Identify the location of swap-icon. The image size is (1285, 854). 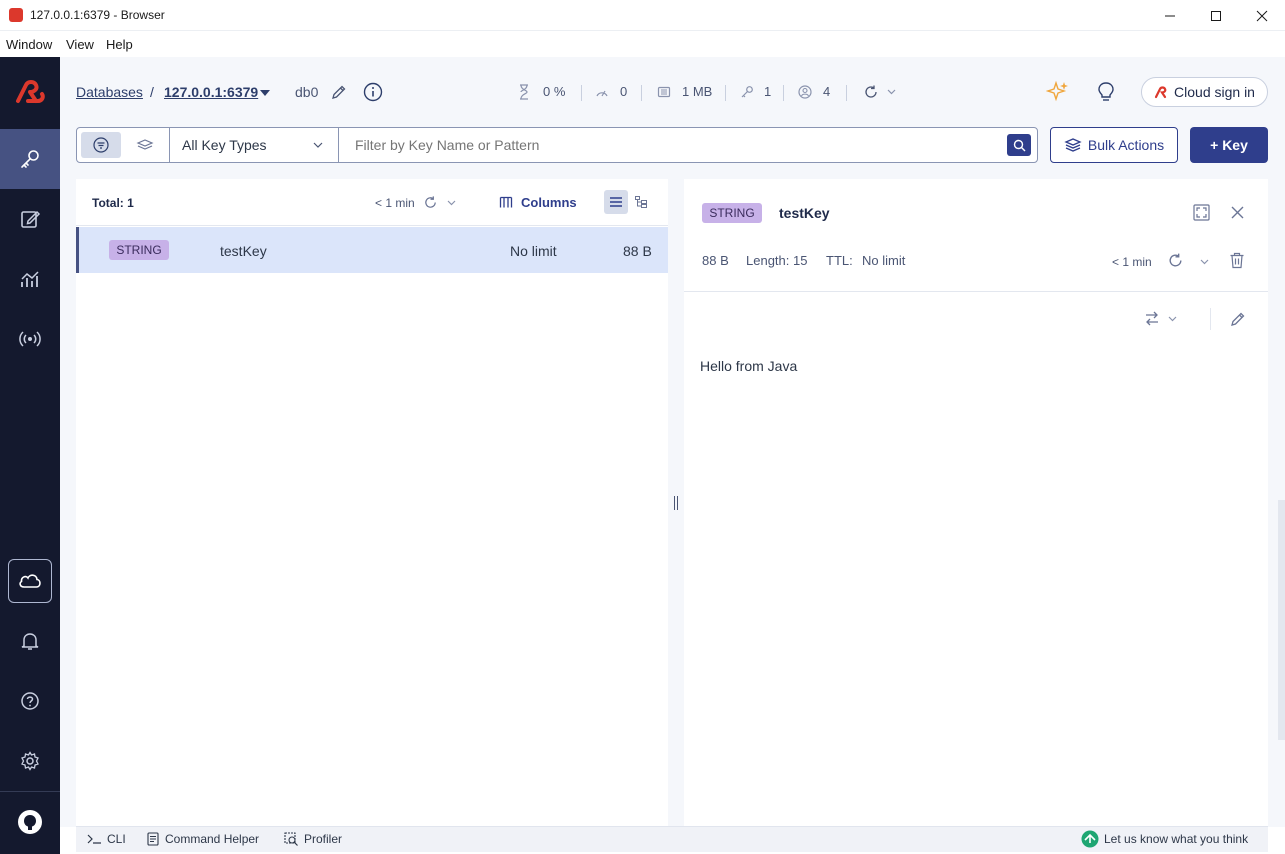
(1152, 318).